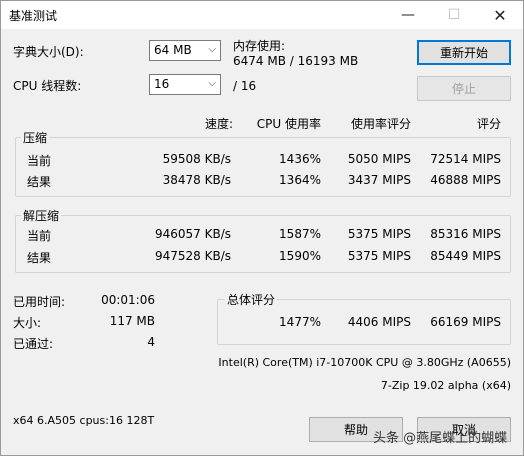 This screenshot has width=524, height=456. I want to click on decompress-result-rating: 85449 MIPS, so click(465, 256).